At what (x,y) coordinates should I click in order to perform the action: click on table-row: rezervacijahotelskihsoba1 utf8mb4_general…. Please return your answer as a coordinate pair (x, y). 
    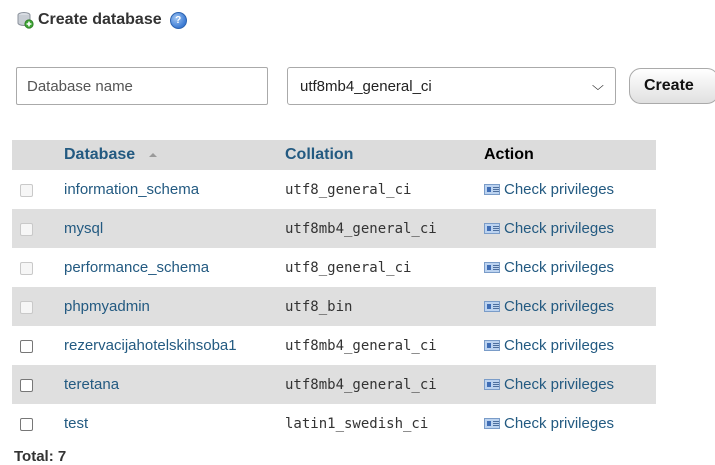
    Looking at the image, I should click on (334, 345).